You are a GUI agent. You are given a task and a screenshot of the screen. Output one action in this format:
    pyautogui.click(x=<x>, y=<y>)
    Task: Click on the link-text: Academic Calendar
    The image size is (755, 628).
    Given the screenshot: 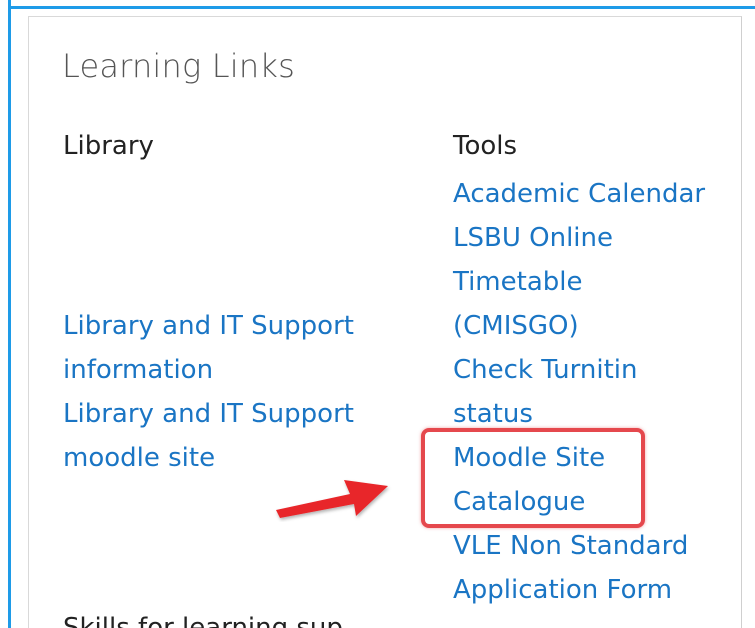 What is the action you would take?
    pyautogui.click(x=579, y=194)
    